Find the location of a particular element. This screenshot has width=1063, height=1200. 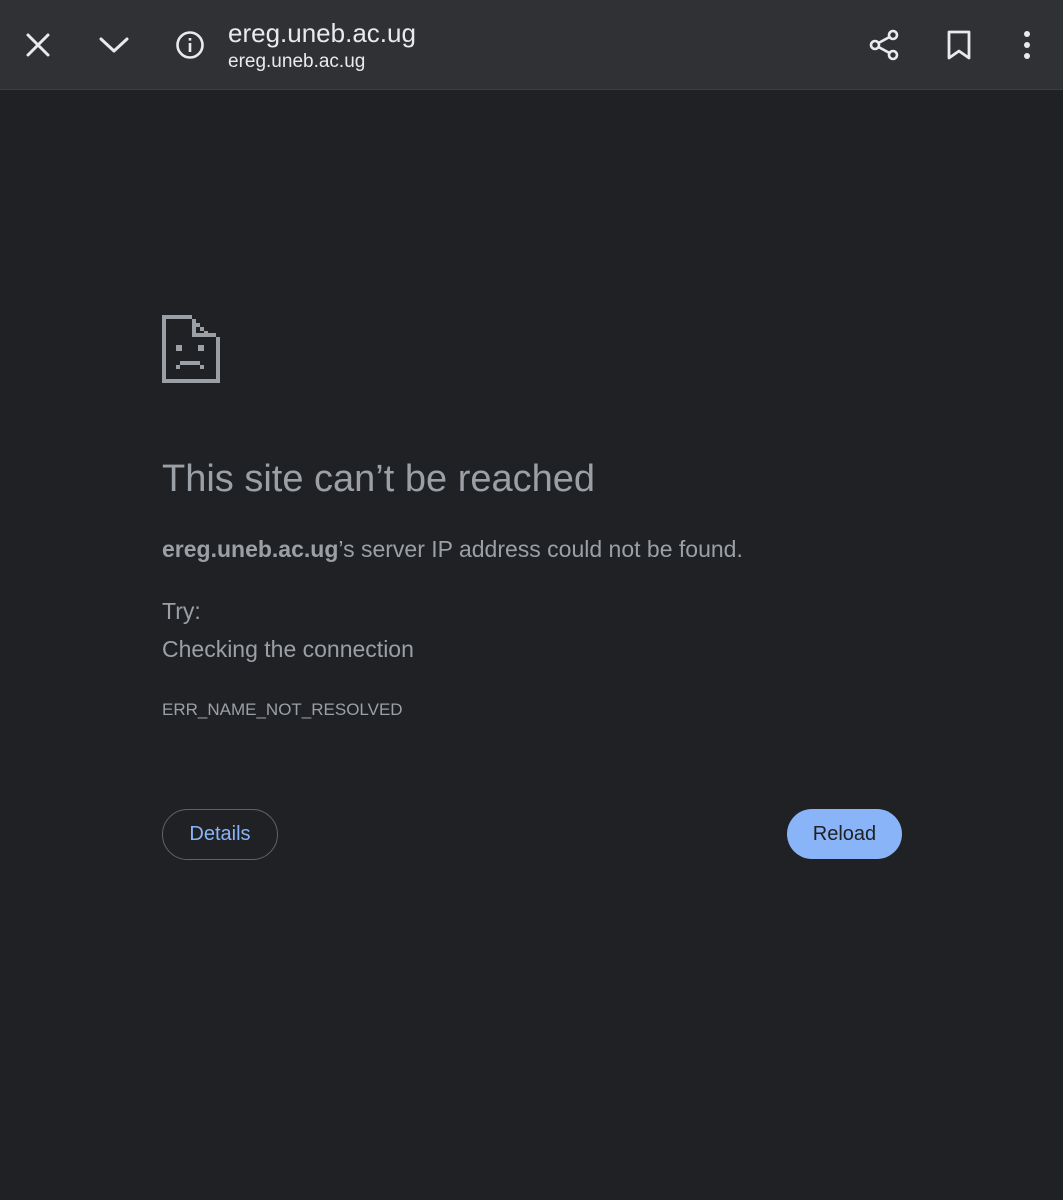

share-icon is located at coordinates (884, 45).